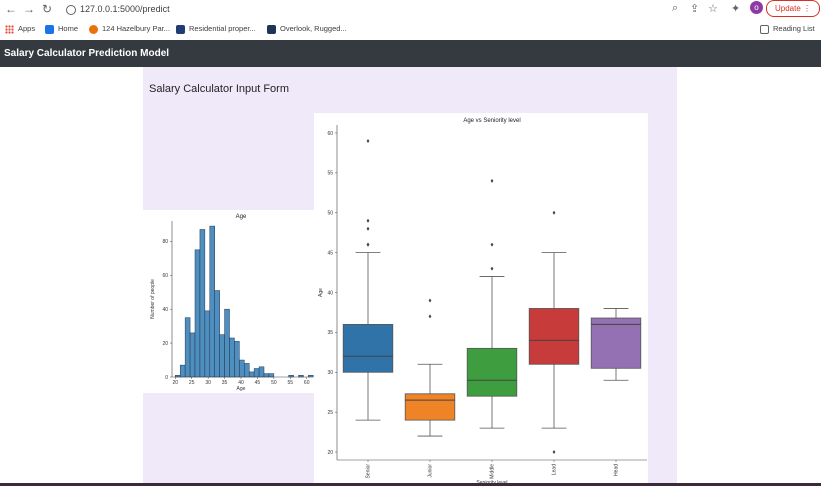  Describe the element at coordinates (71, 9) in the screenshot. I see `site-info-icon` at that location.